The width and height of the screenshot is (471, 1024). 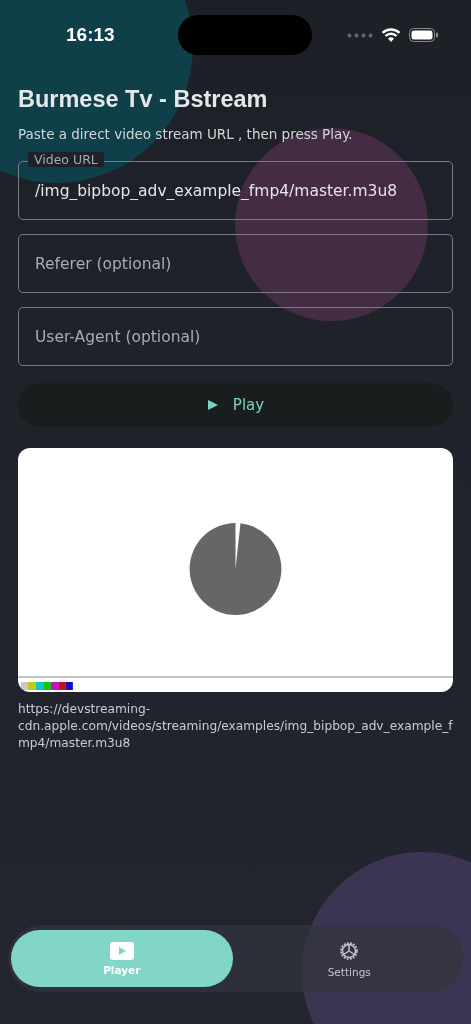 I want to click on settings-icon, so click(x=349, y=950).